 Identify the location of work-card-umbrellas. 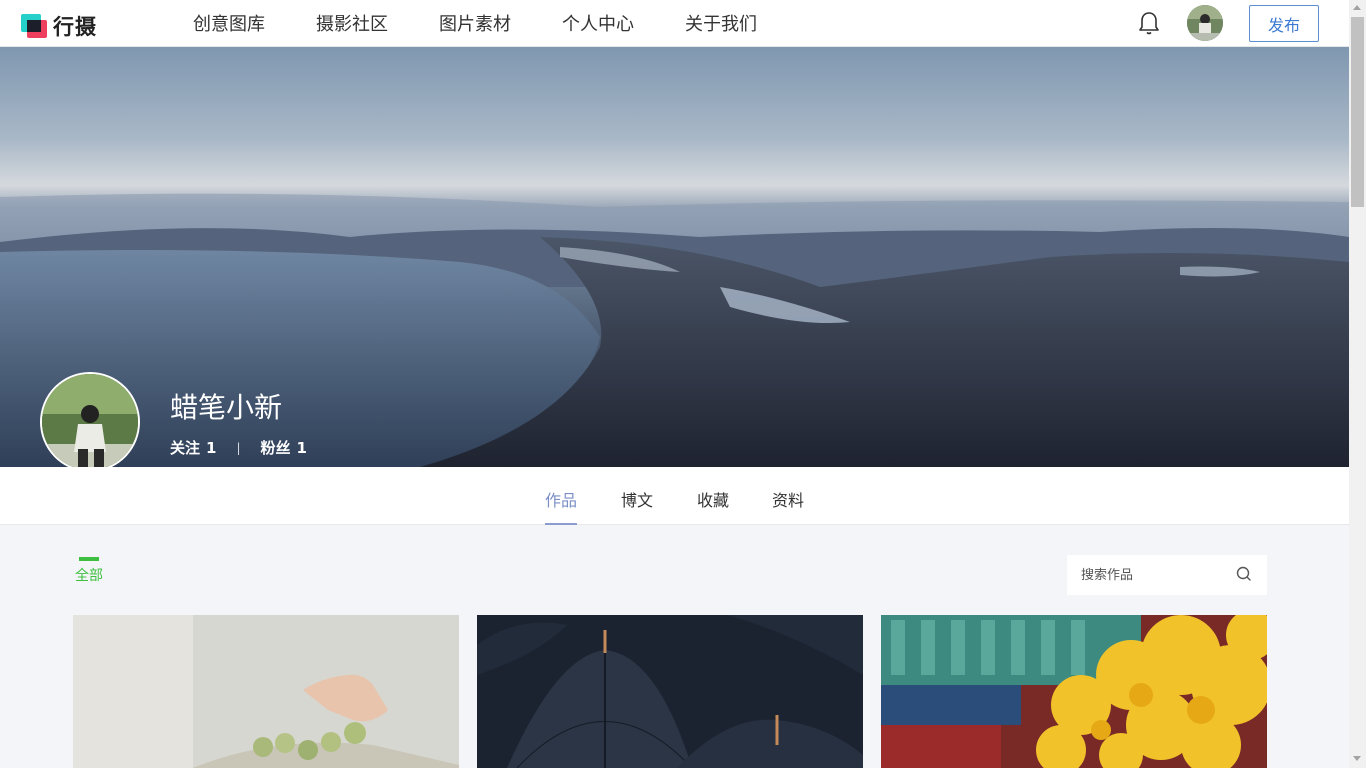
(670, 691).